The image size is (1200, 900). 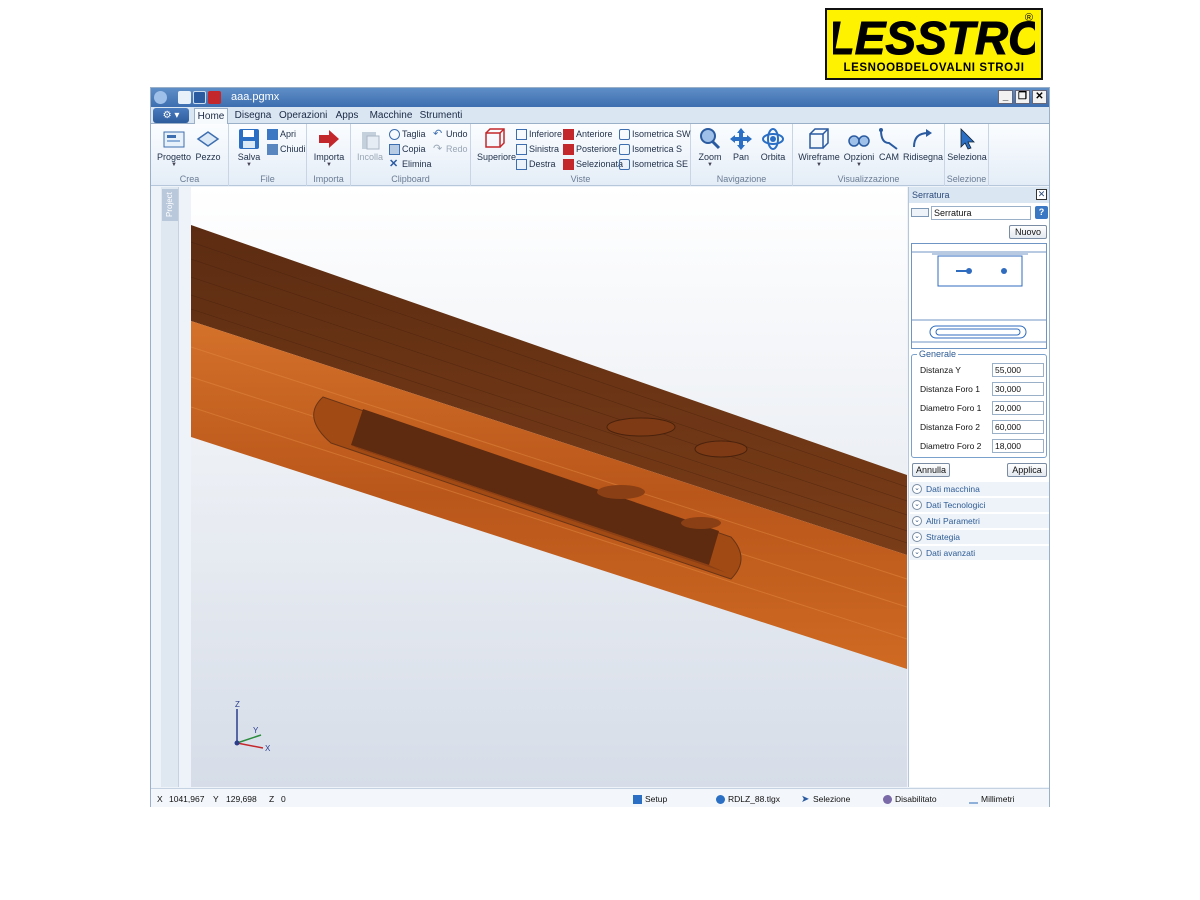 What do you see at coordinates (1028, 232) in the screenshot?
I see `nuovo-button: Nuovo` at bounding box center [1028, 232].